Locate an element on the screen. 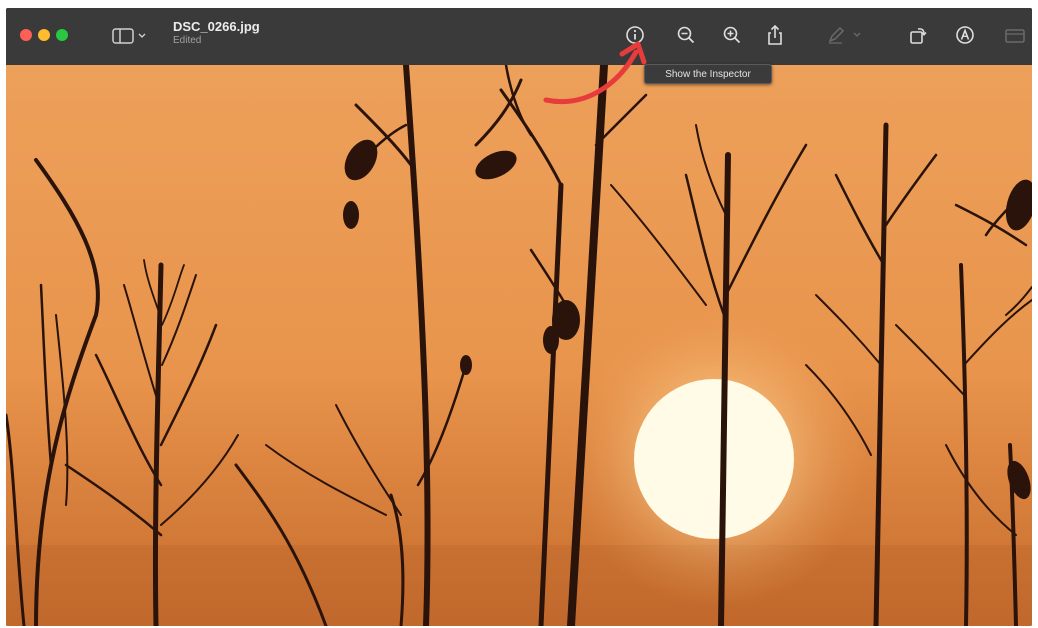 Image resolution: width=1038 pixels, height=628 pixels. markup-button is located at coordinates (846, 35).